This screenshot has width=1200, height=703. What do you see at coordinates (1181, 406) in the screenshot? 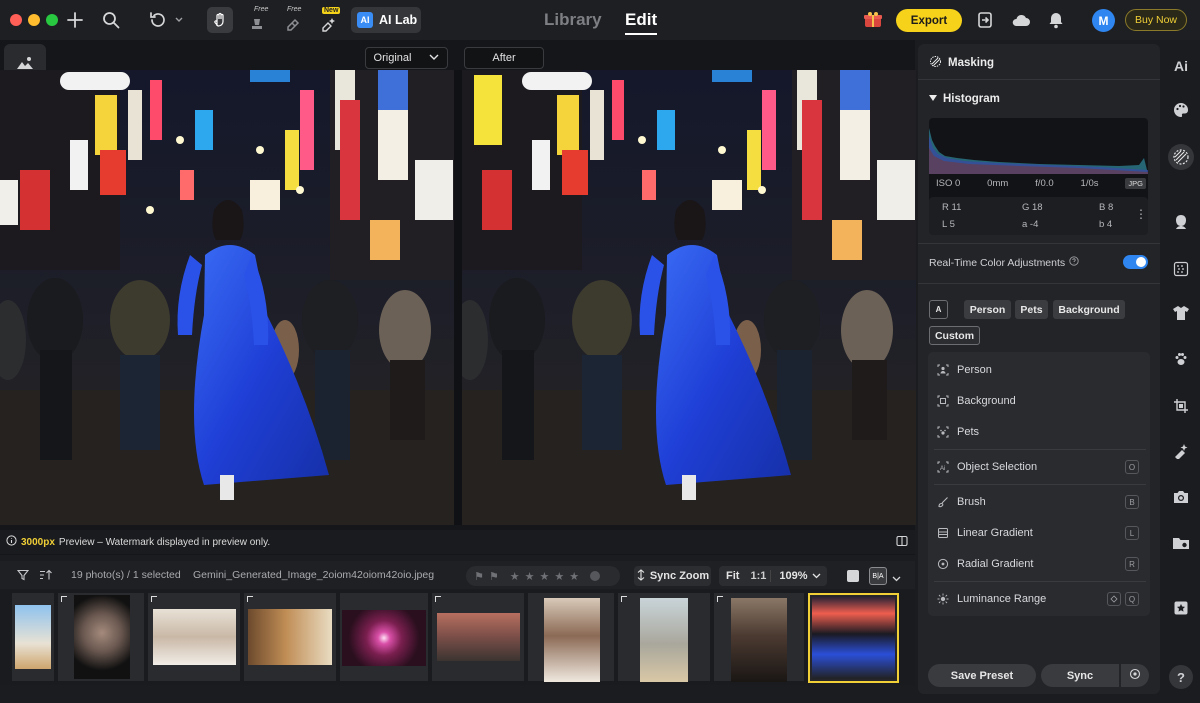
I see `crop-icon` at bounding box center [1181, 406].